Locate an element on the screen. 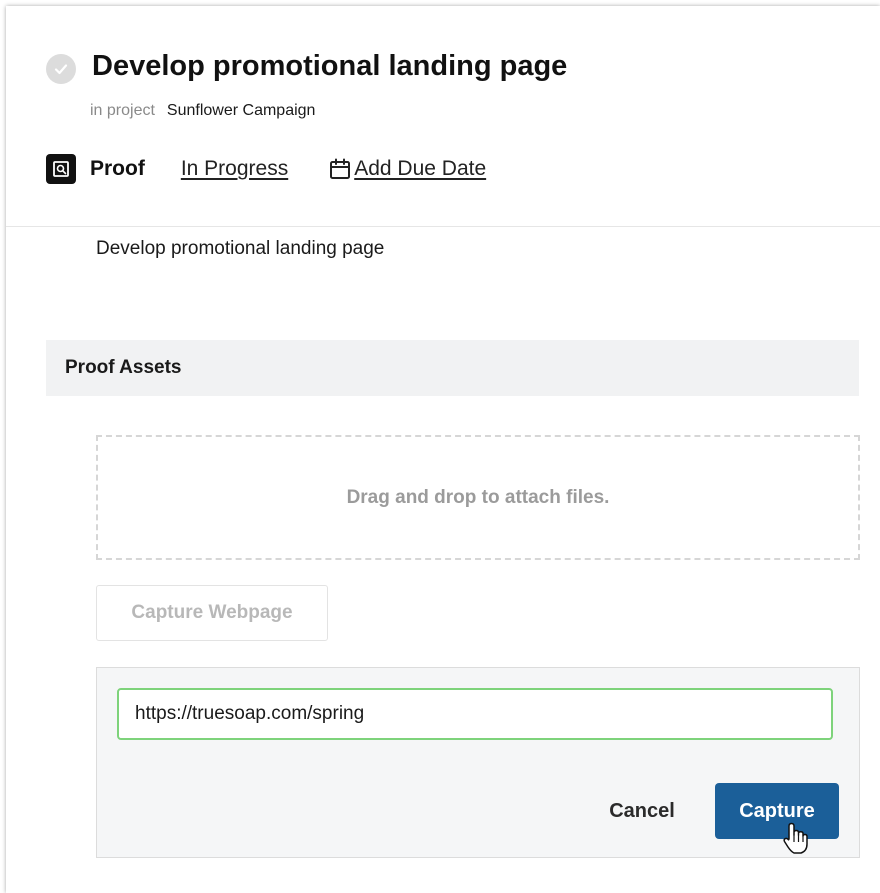 Image resolution: width=880 pixels, height=893 pixels. project-breadcrumb: in project Sunflower Campaign is located at coordinates (202, 111).